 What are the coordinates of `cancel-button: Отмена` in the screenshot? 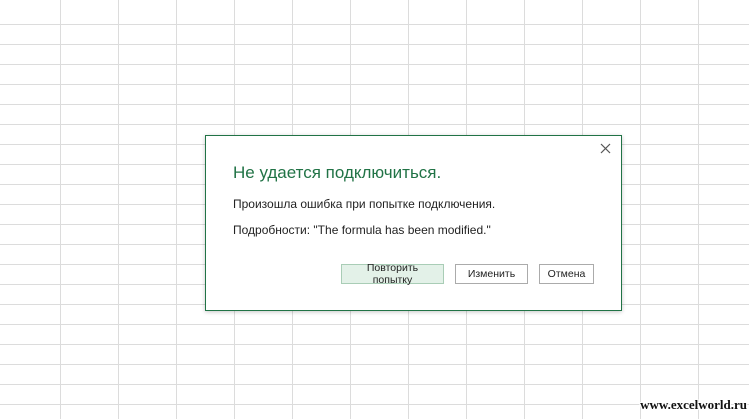 It's located at (566, 274).